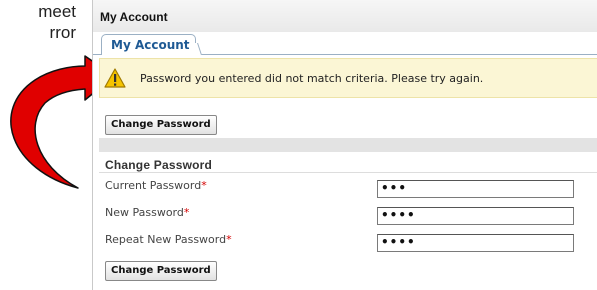 The image size is (597, 290). What do you see at coordinates (195, 49) in the screenshot?
I see `tab-corner` at bounding box center [195, 49].